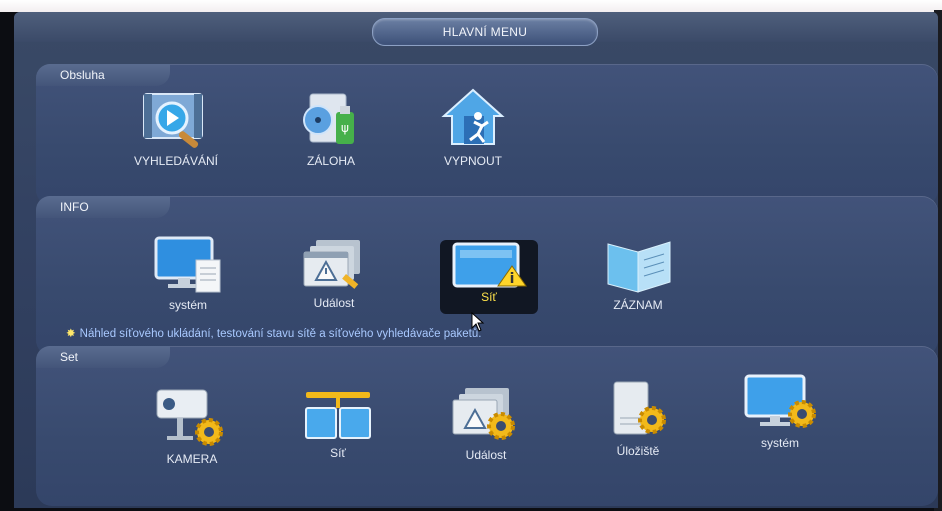  I want to click on menu-item-vypnout: VYPNOUT, so click(473, 127).